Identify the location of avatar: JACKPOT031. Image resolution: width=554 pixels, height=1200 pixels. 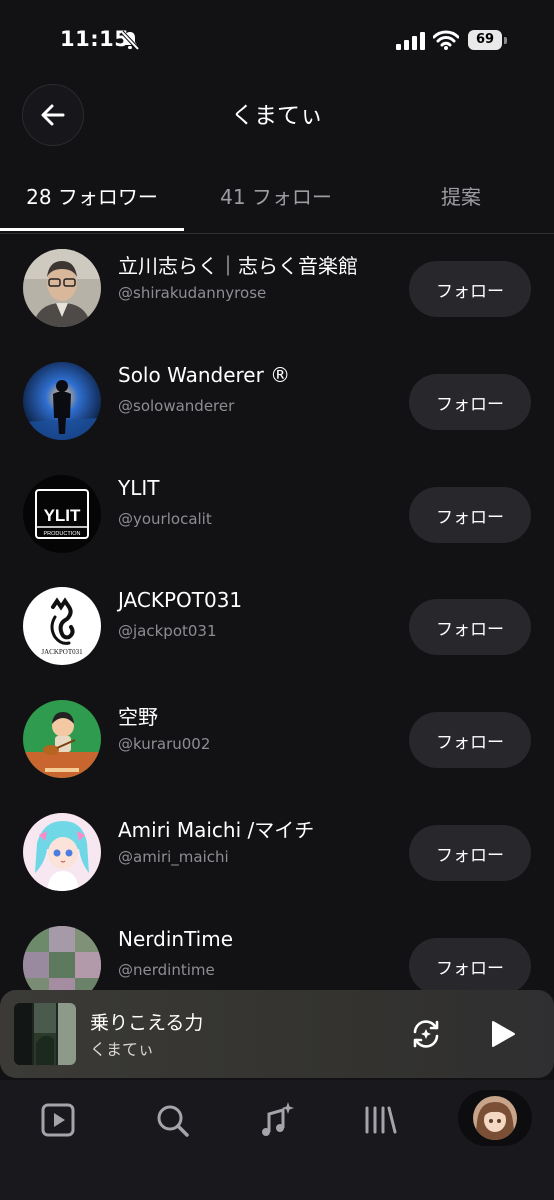
(62, 626).